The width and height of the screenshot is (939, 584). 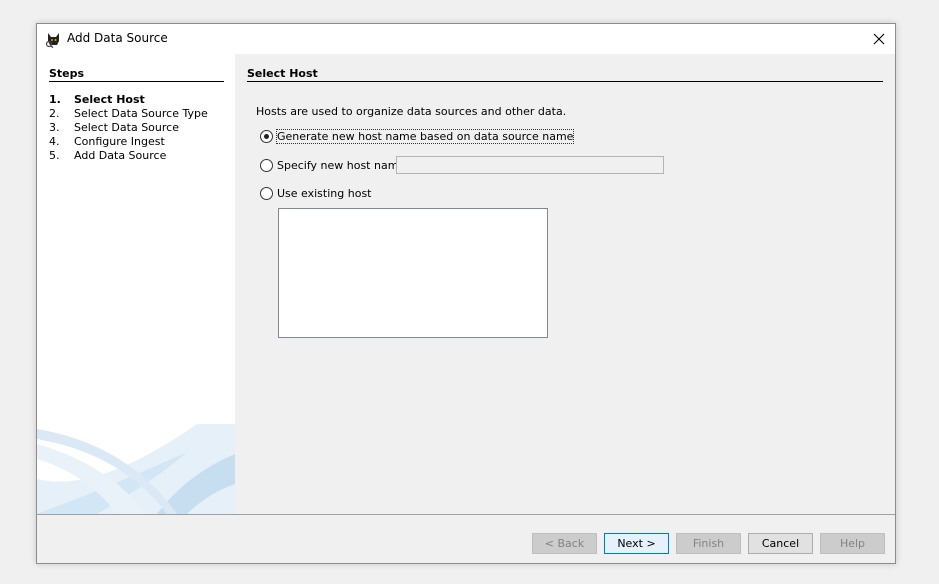 I want to click on step-item: 2. Select Data Source Type, so click(x=128, y=114).